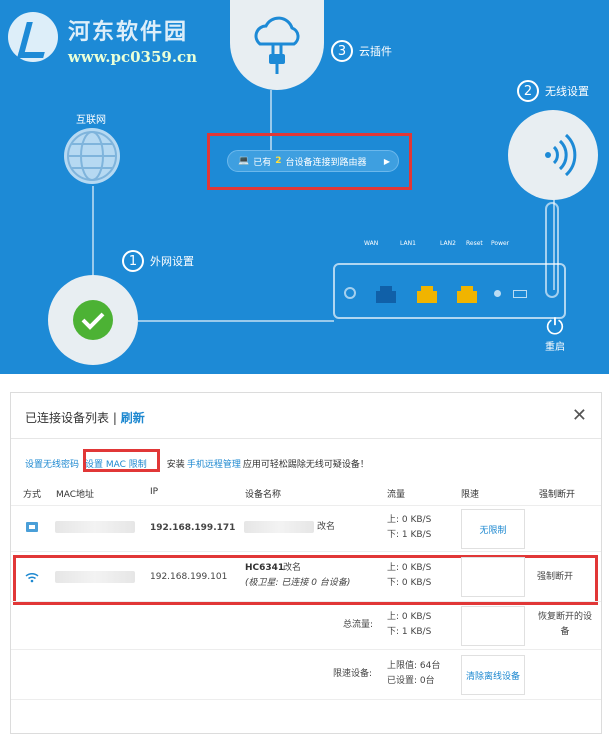 The image size is (609, 742). I want to click on limited-label: 限速设备:, so click(353, 674).